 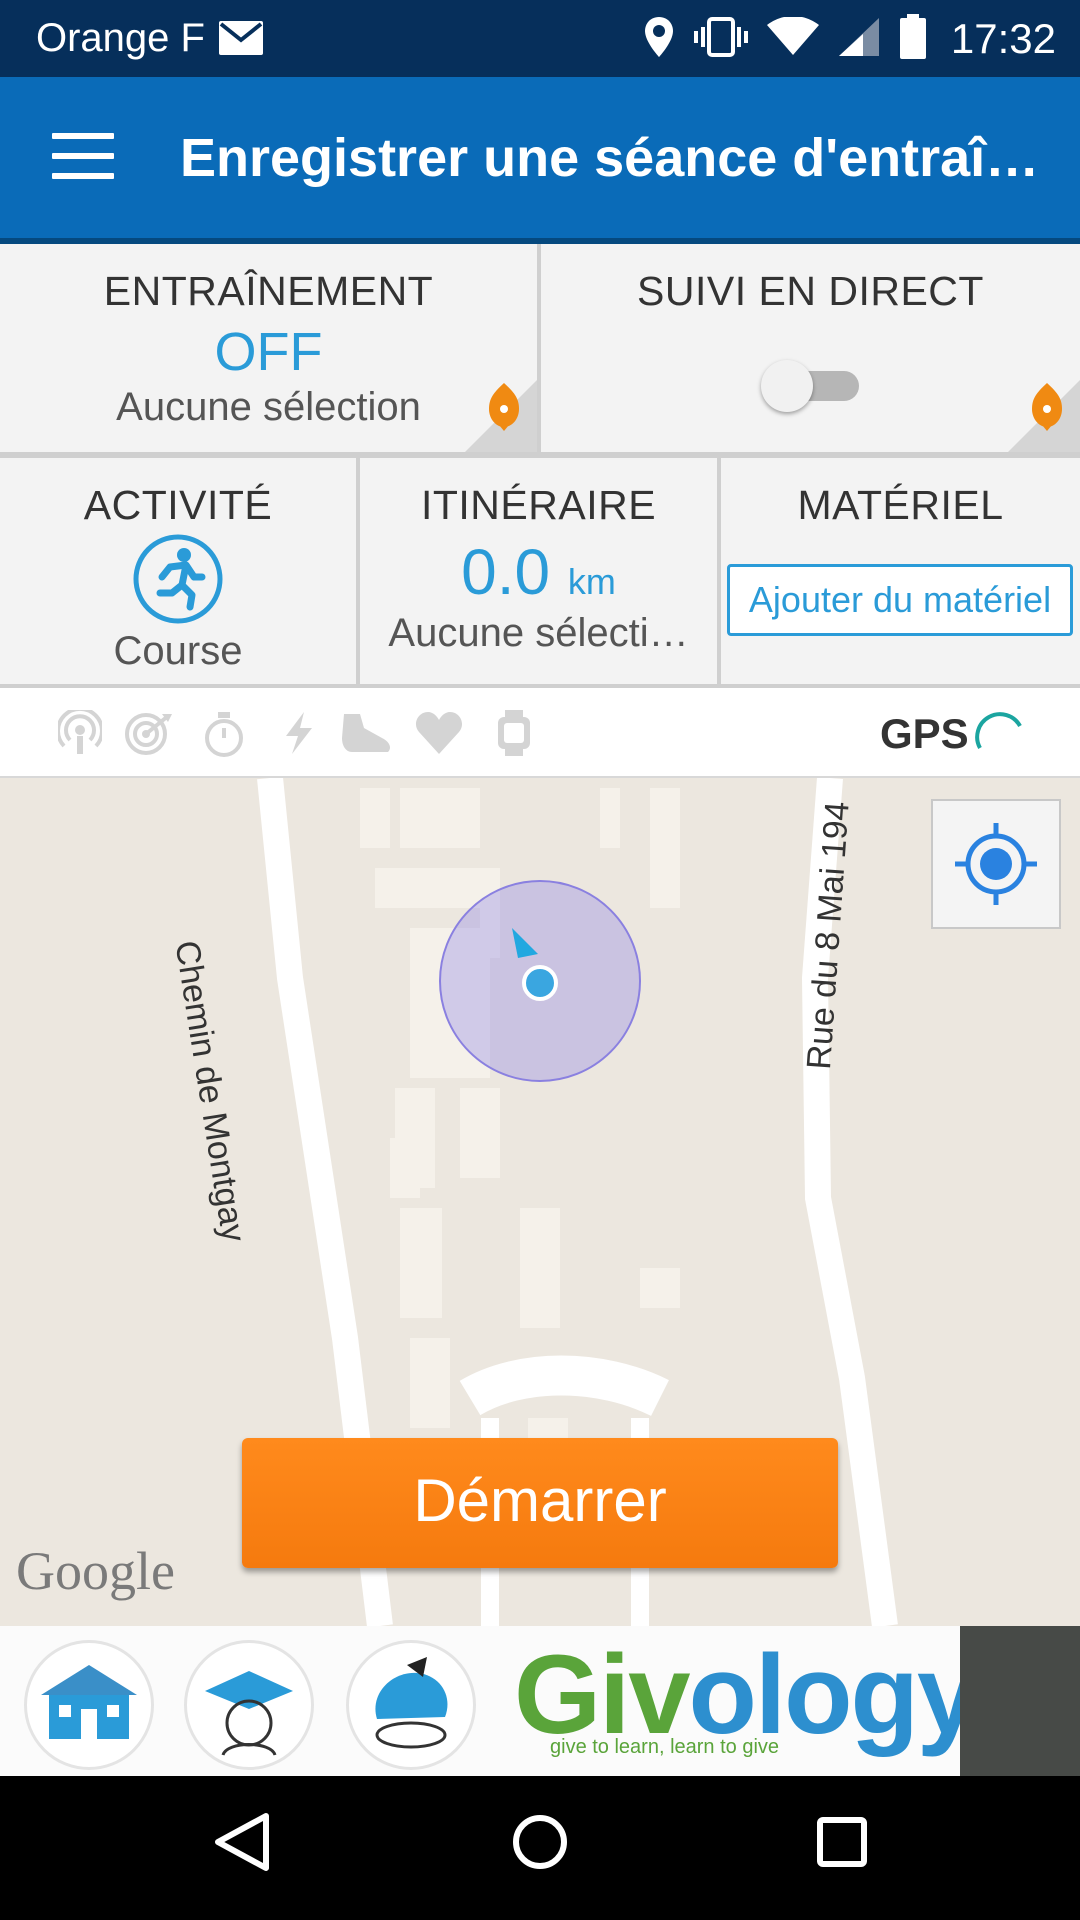 I want to click on route-label: ITINÉRAIRE, so click(x=538, y=505).